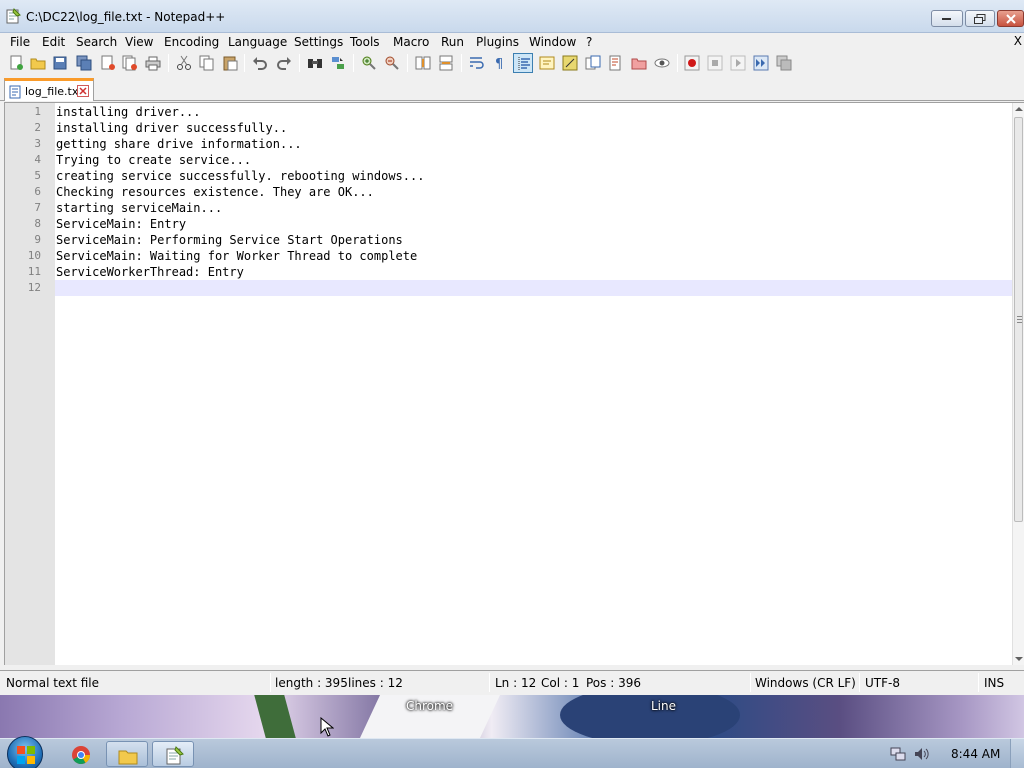 This screenshot has height=768, width=1024. What do you see at coordinates (83, 91) in the screenshot?
I see `tab-close-icon` at bounding box center [83, 91].